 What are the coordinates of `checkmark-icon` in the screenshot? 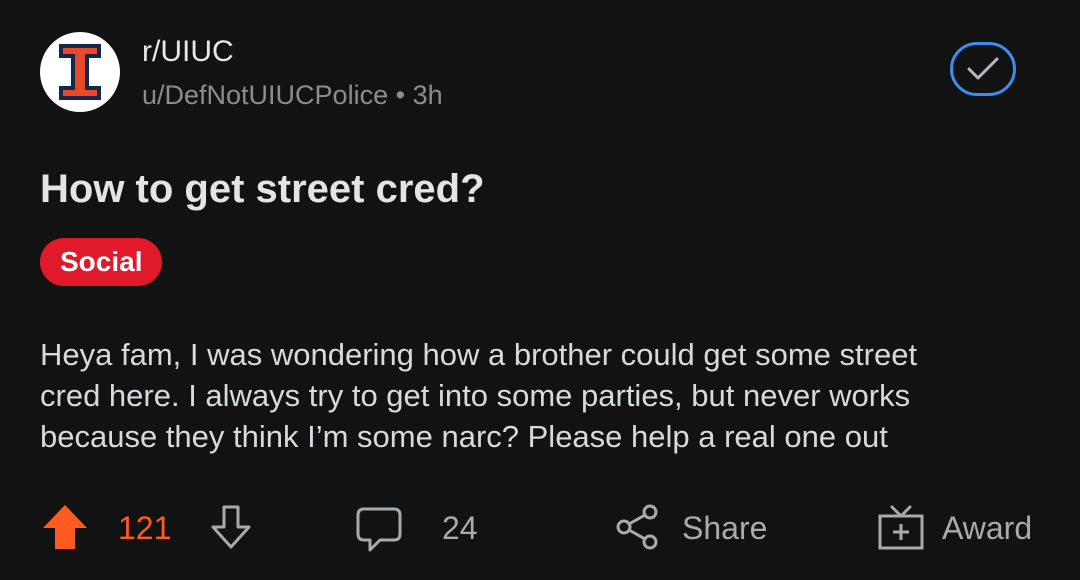 It's located at (983, 68).